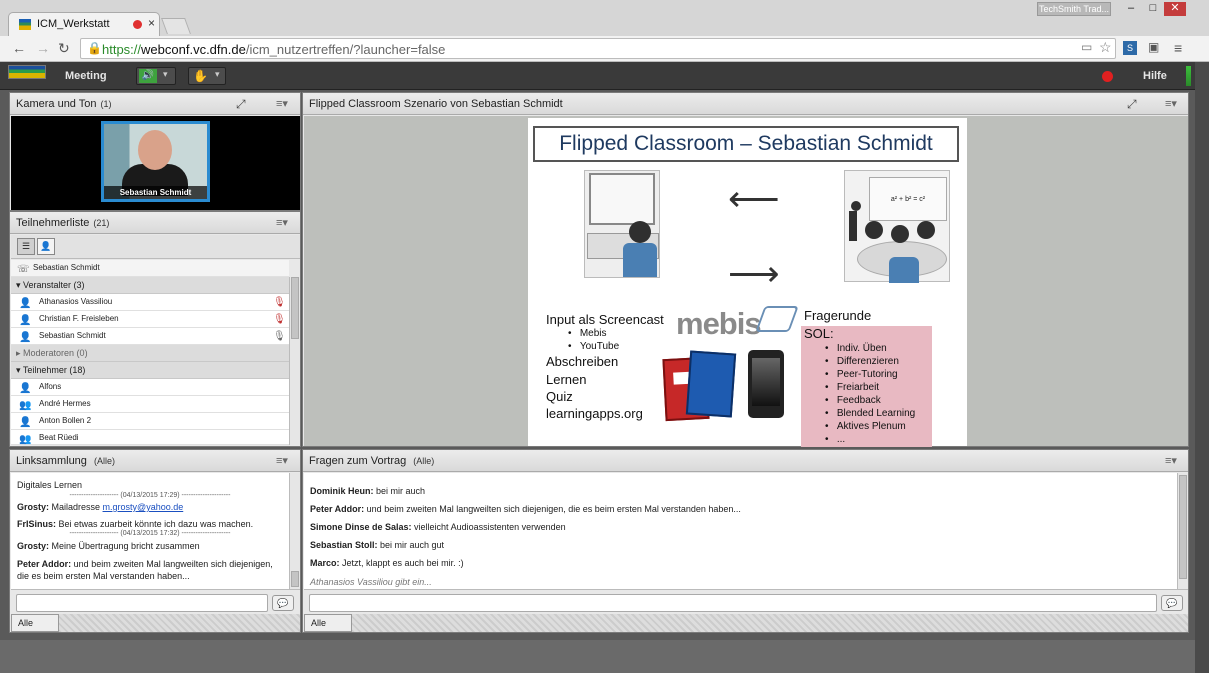  Describe the element at coordinates (150, 353) in the screenshot. I see `group-row-moderators: ▸ Moderatoren (0)` at that location.